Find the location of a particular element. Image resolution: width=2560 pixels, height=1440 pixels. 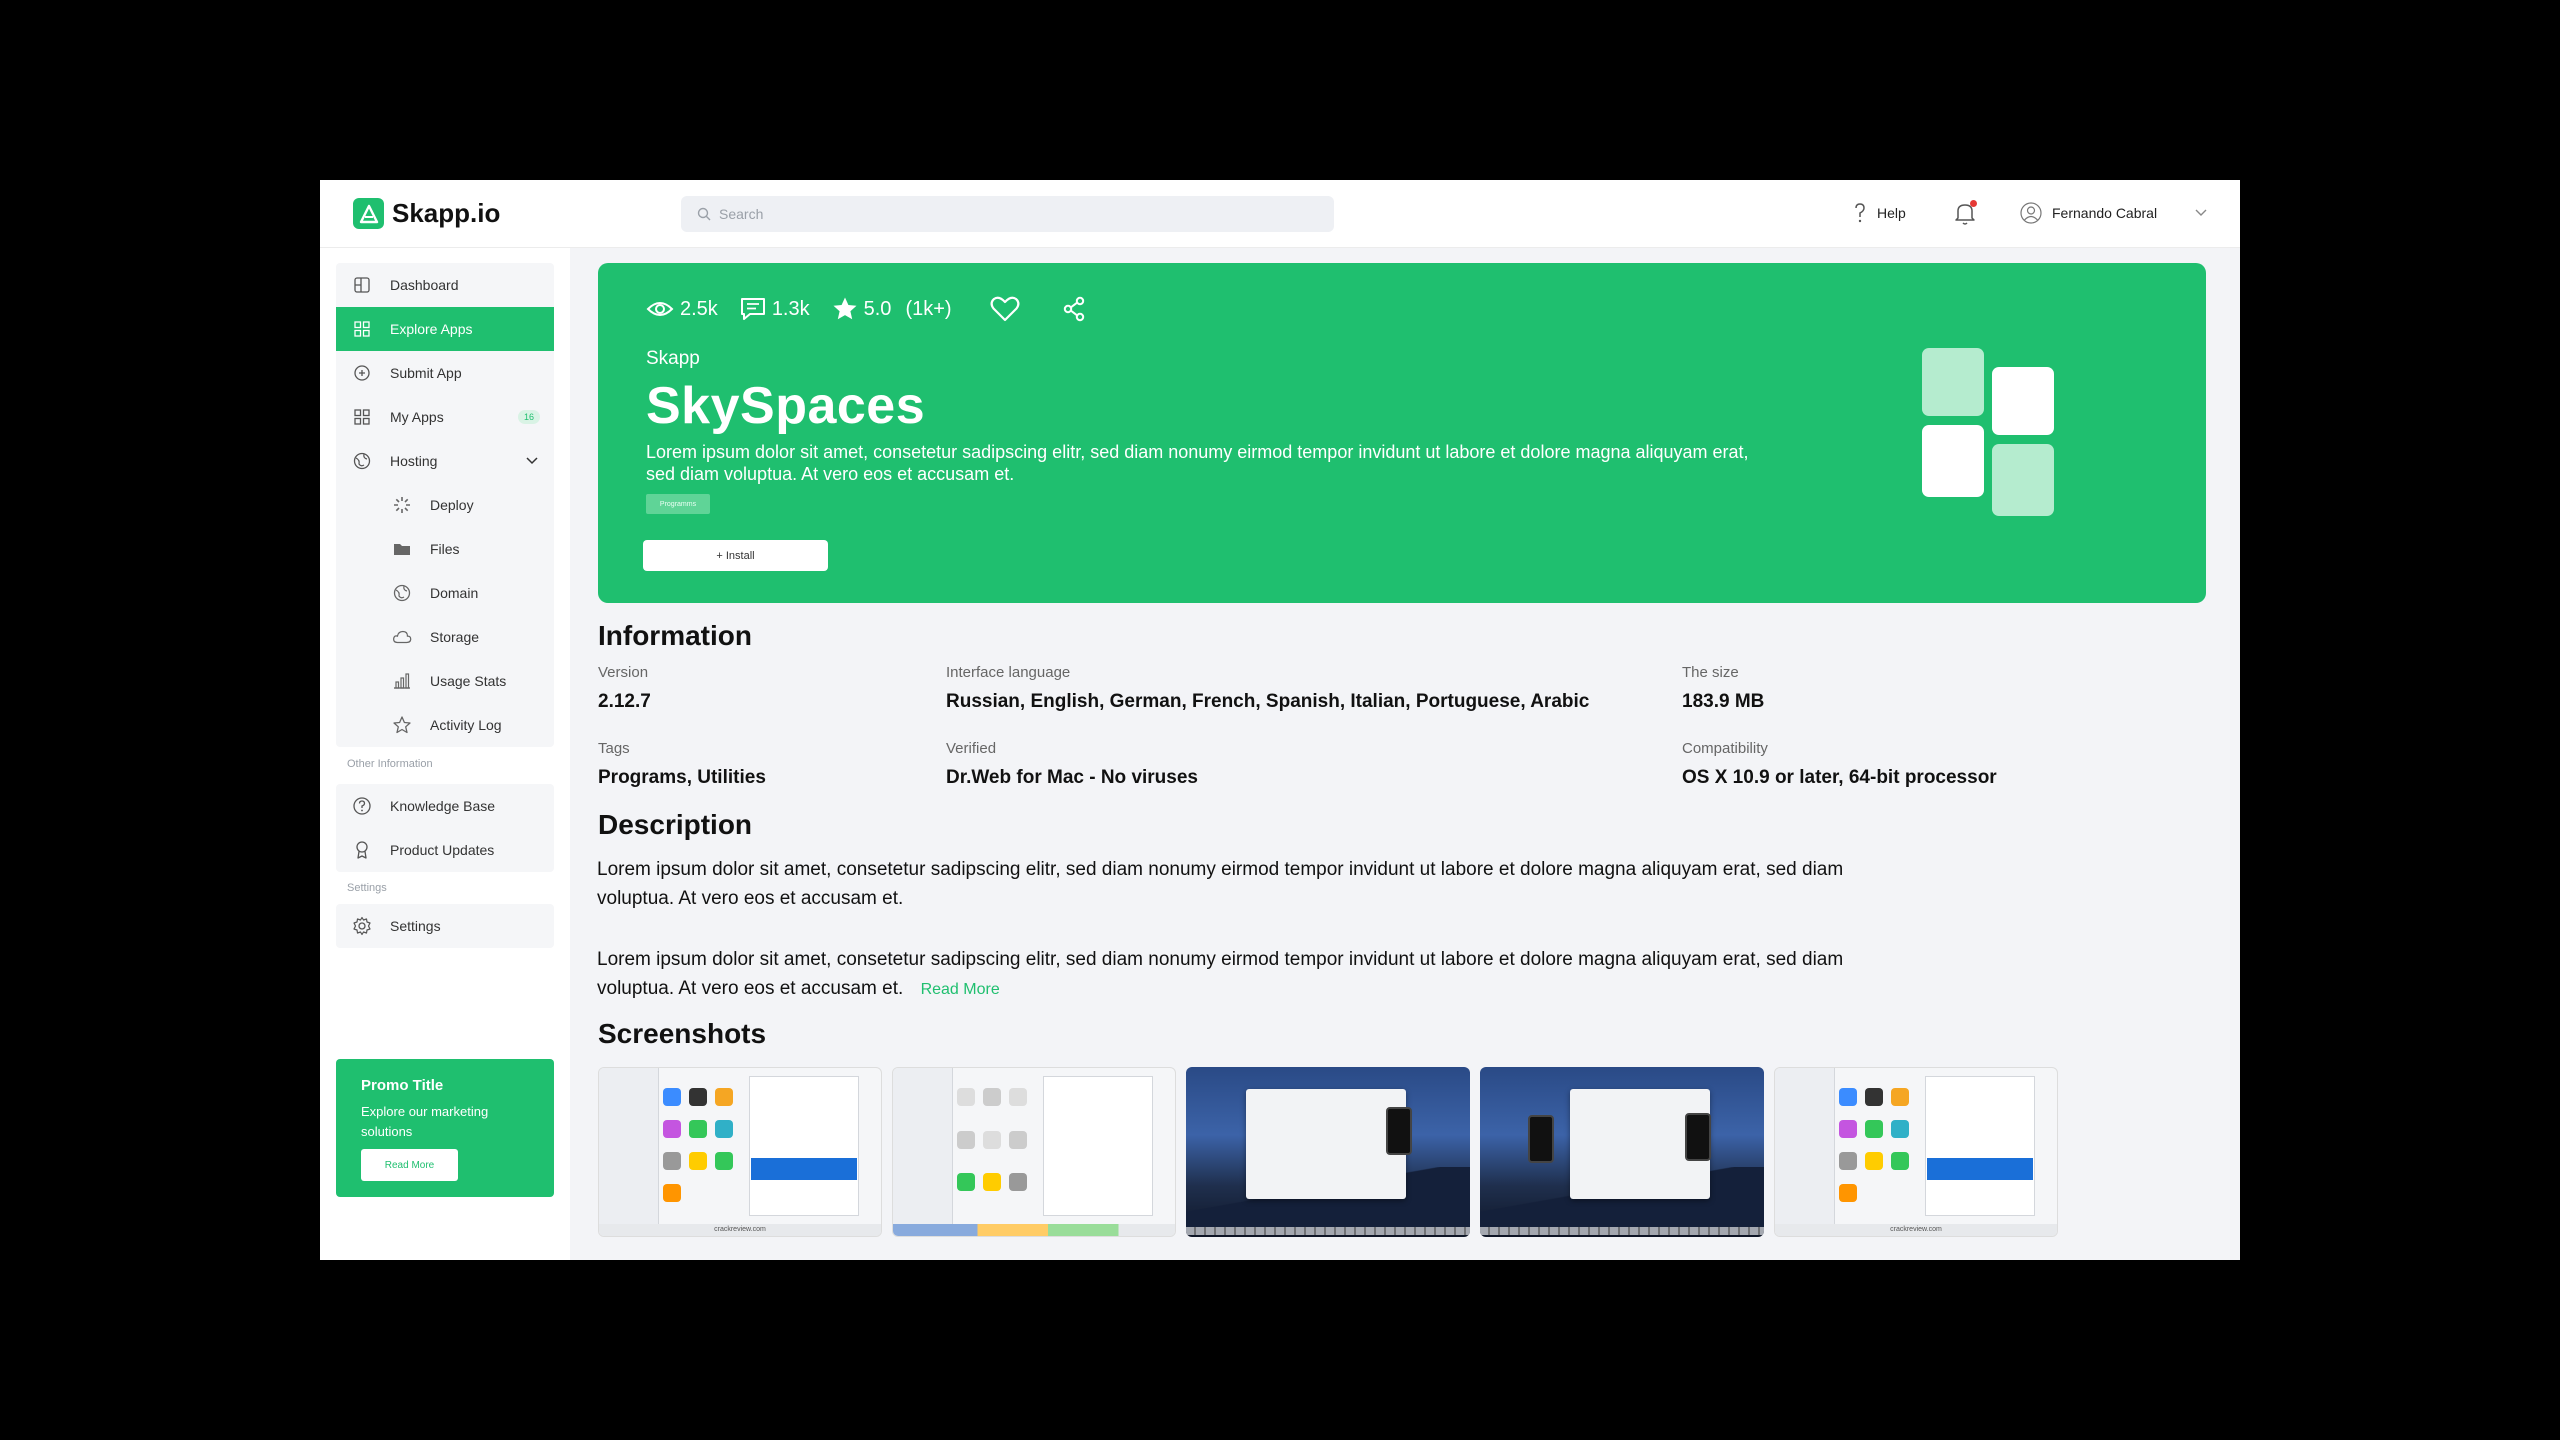

sidebar-item-product-updates: Product Updates is located at coordinates (445, 850).